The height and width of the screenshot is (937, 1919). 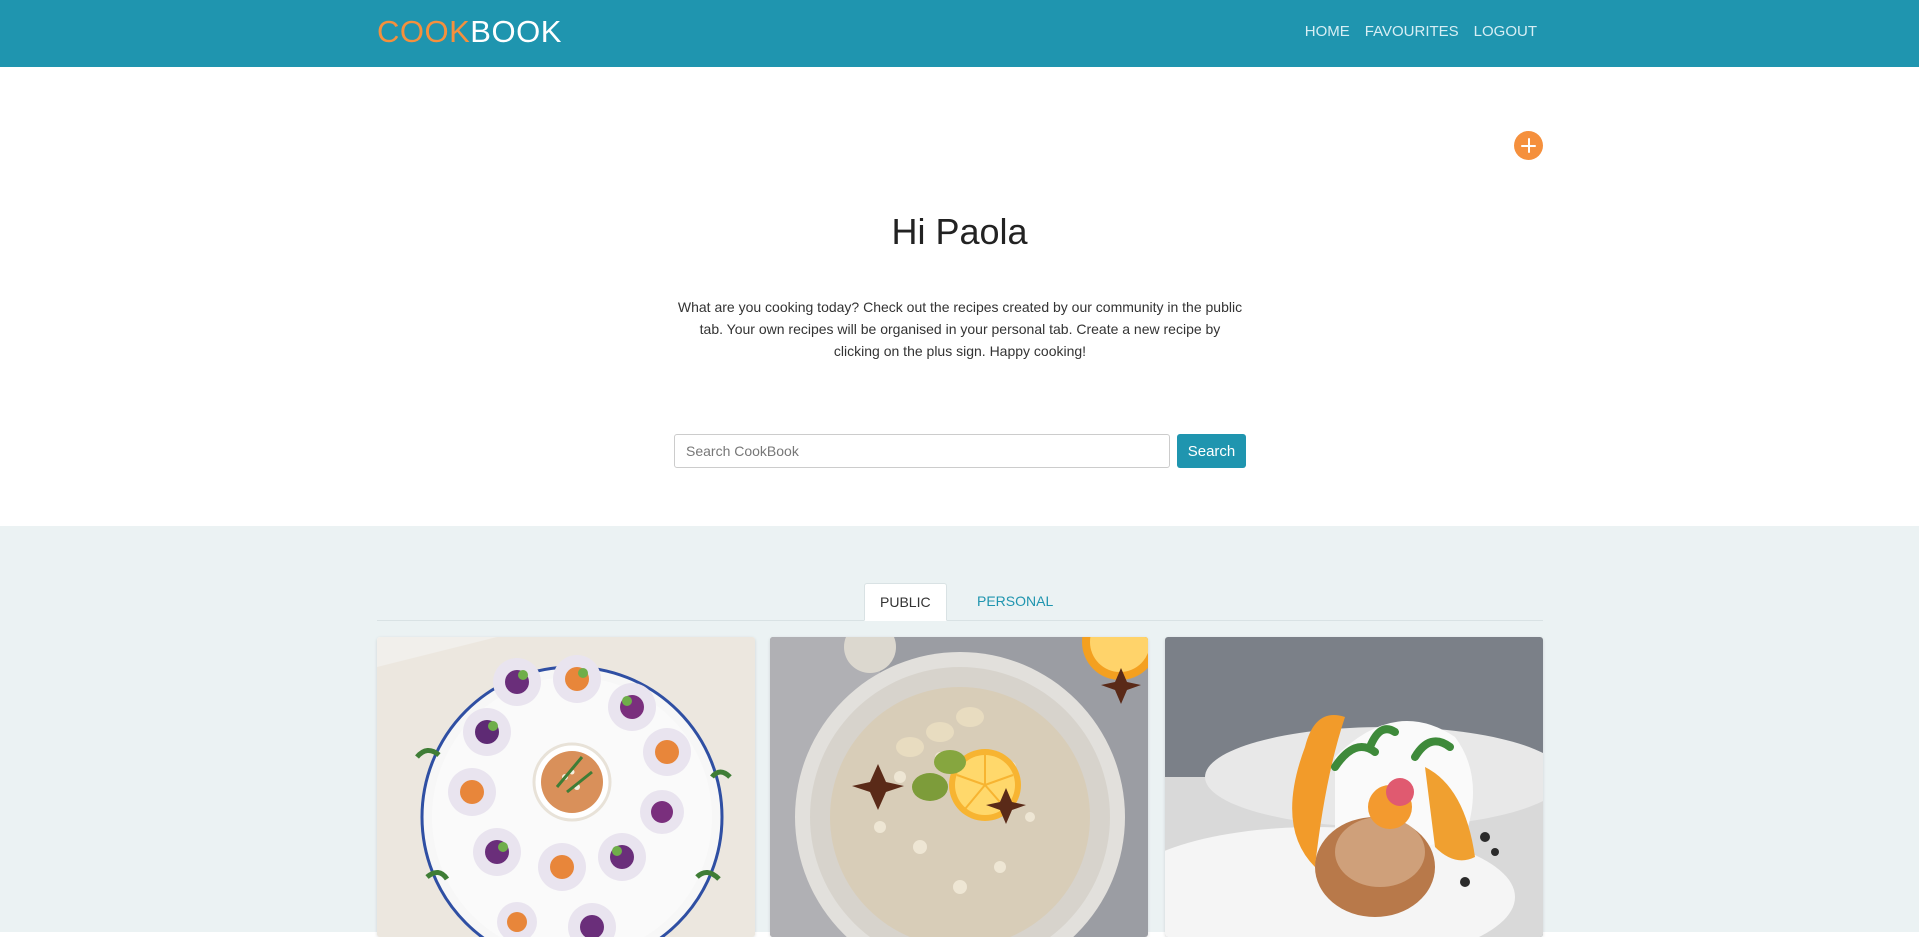 What do you see at coordinates (1211, 451) in the screenshot?
I see `search-button: Search` at bounding box center [1211, 451].